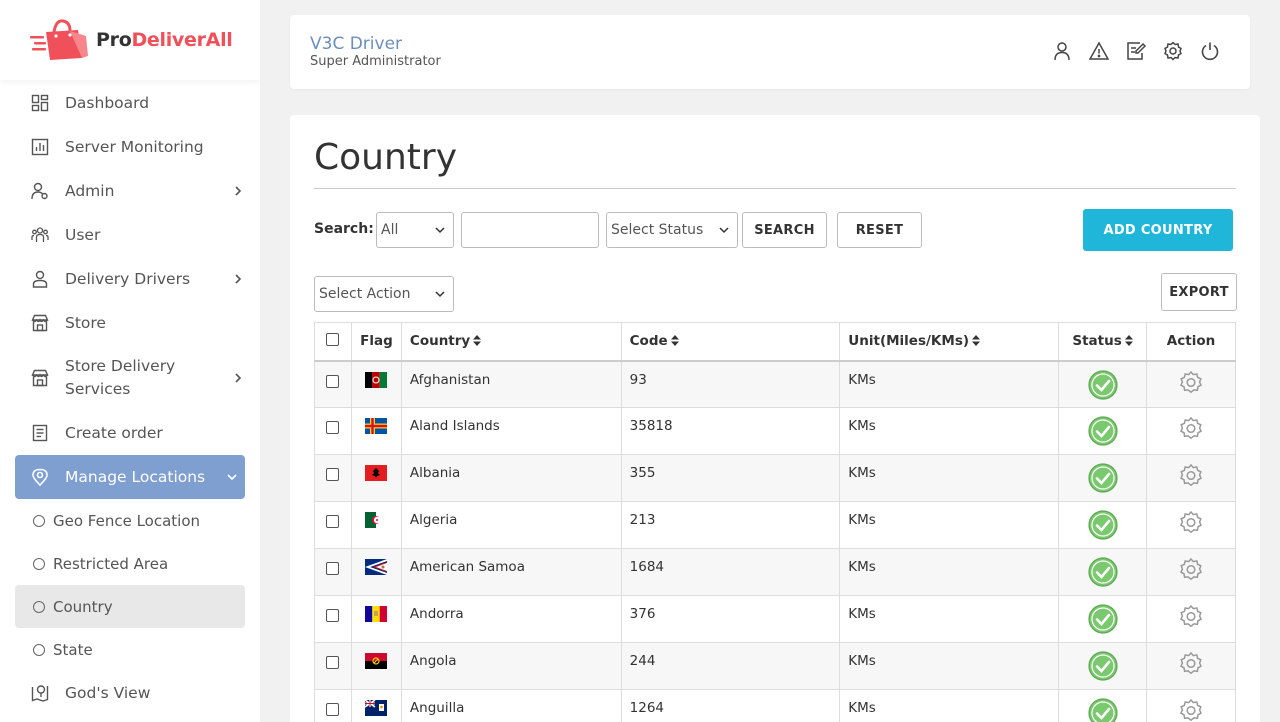  Describe the element at coordinates (130, 649) in the screenshot. I see `sidebar-subitem-state: State` at that location.